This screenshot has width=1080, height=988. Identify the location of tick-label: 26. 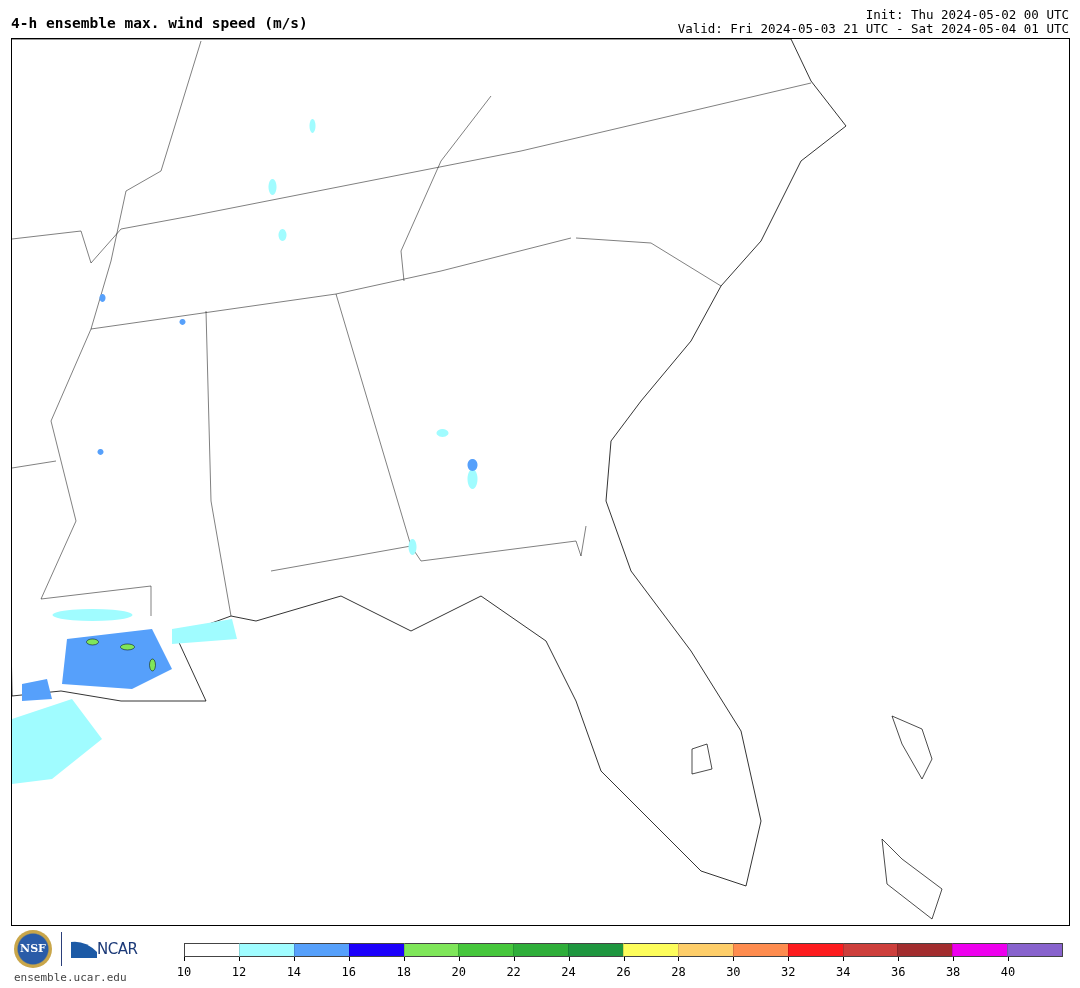
(623, 972).